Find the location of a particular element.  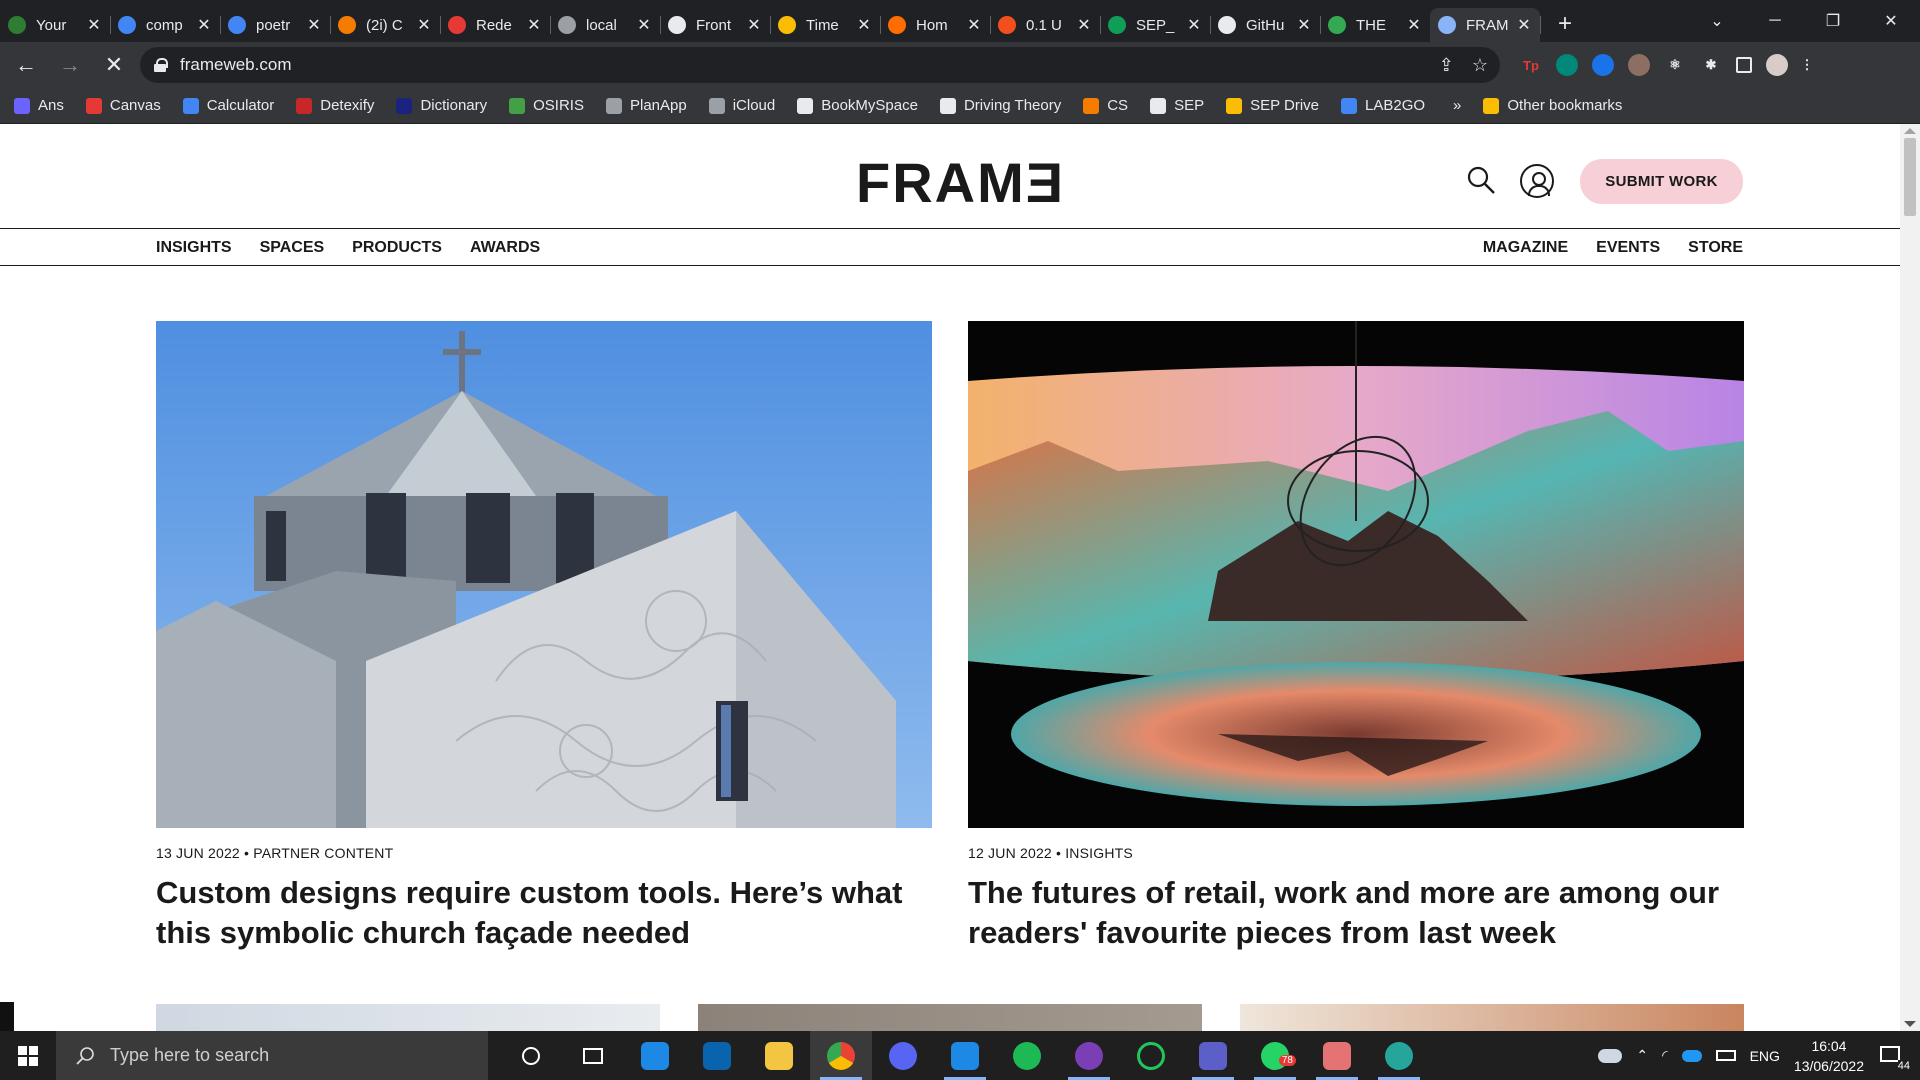

profile-avatar is located at coordinates (1777, 65).